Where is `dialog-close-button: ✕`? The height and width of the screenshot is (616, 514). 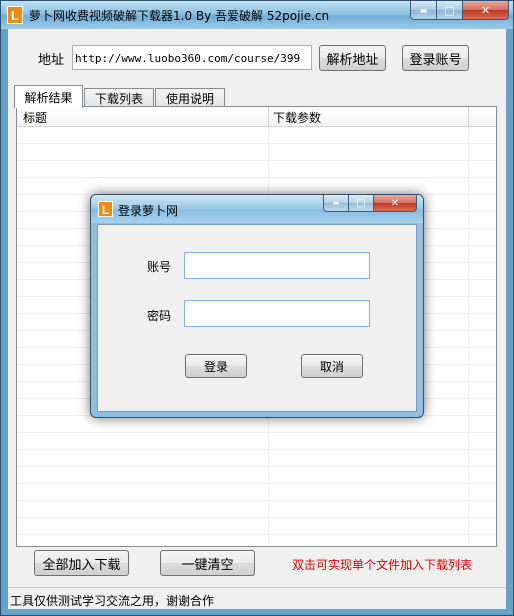
dialog-close-button: ✕ is located at coordinates (395, 203).